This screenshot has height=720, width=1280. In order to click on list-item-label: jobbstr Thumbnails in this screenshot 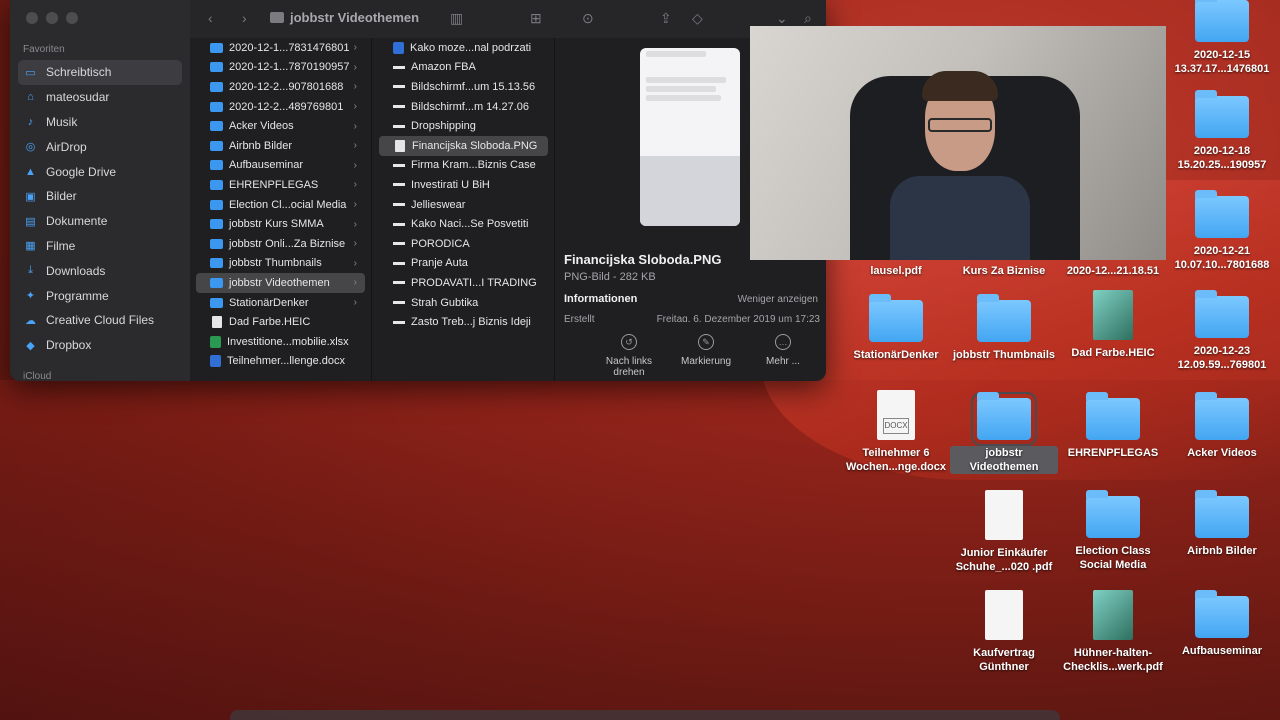, I will do `click(275, 263)`.